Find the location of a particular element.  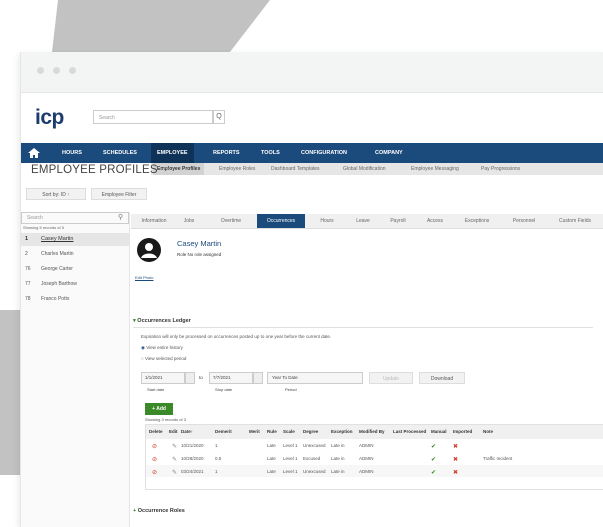

stop-calendar-icon is located at coordinates (258, 378).